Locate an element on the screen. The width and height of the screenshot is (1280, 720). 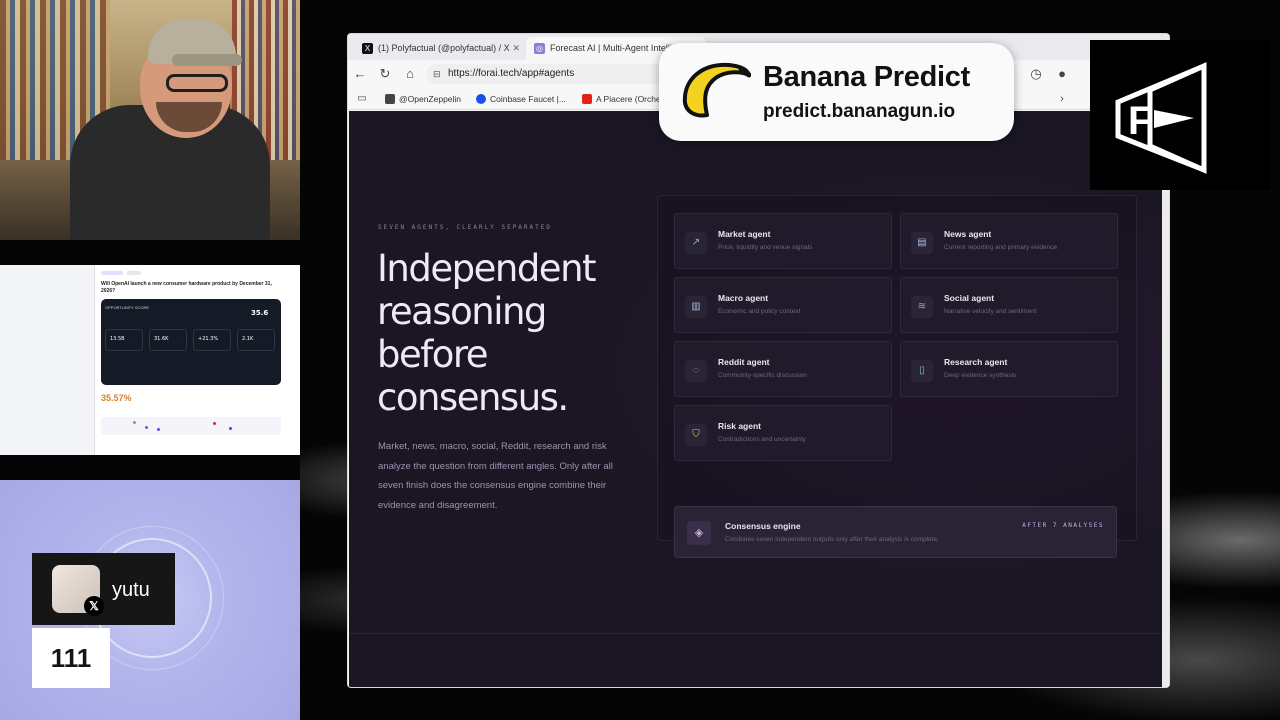
chart-icon: ↗ is located at coordinates (696, 243).